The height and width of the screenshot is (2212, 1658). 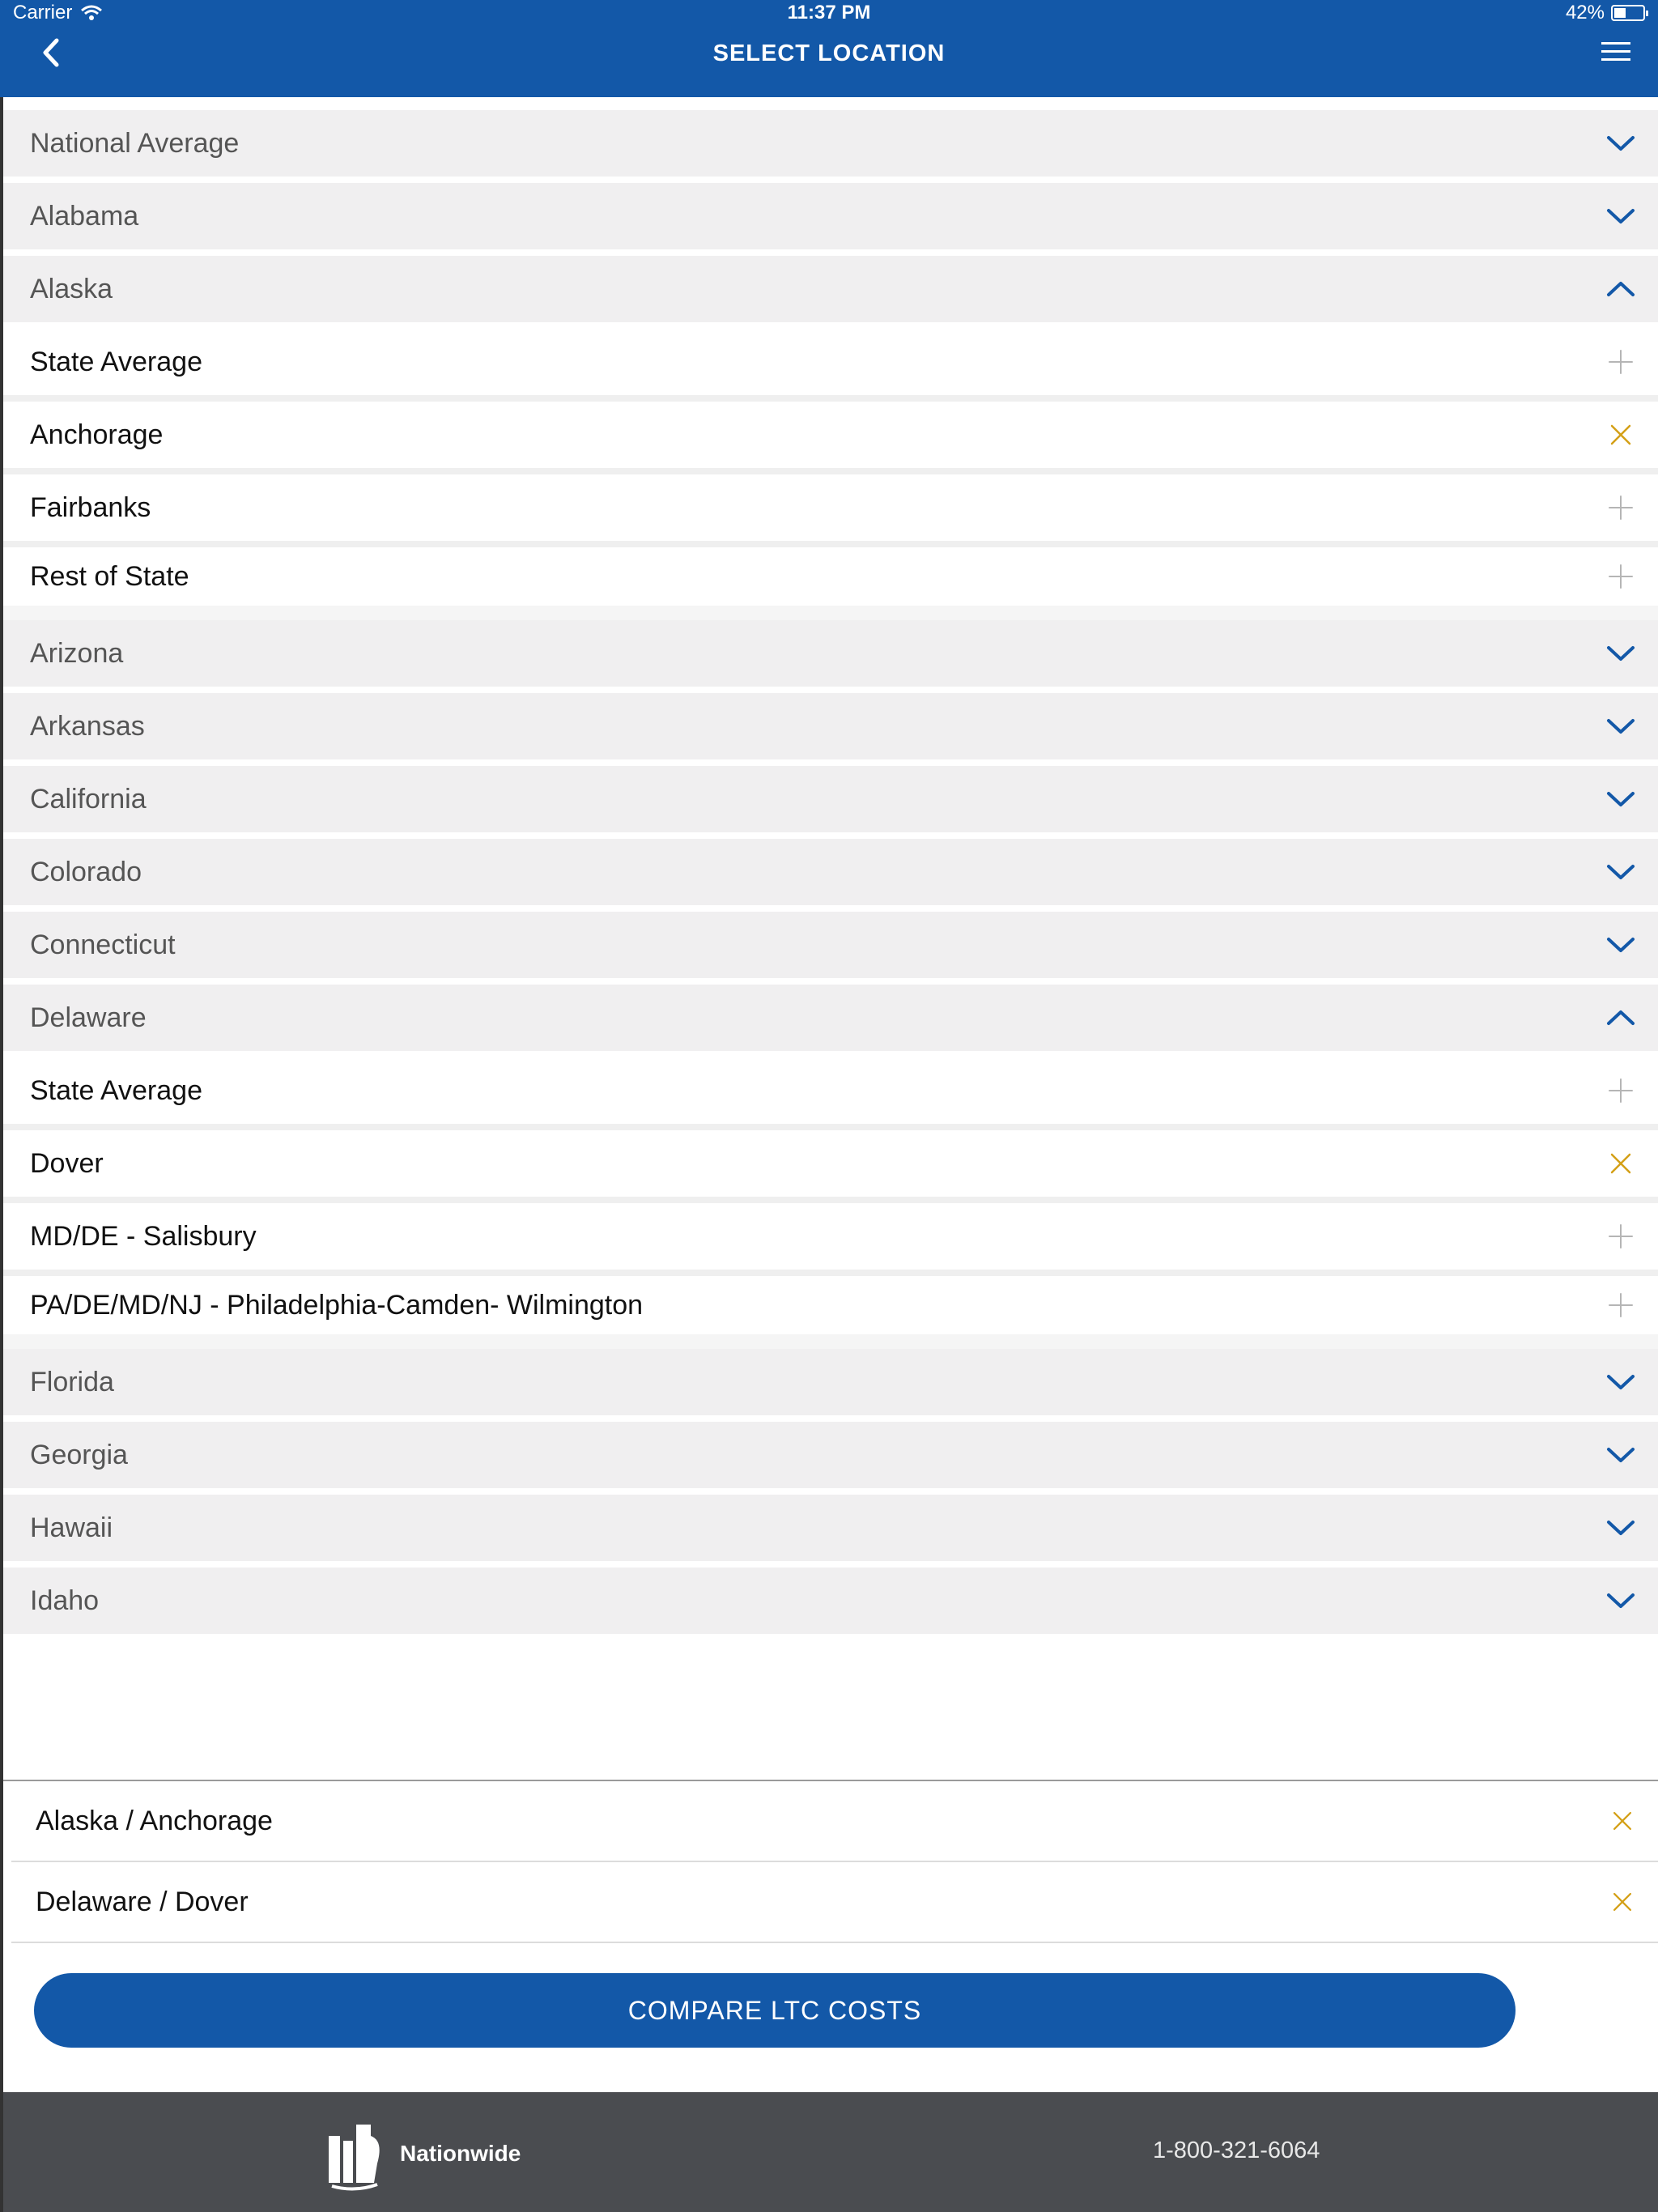 I want to click on location-label: Idaho, so click(x=65, y=1600).